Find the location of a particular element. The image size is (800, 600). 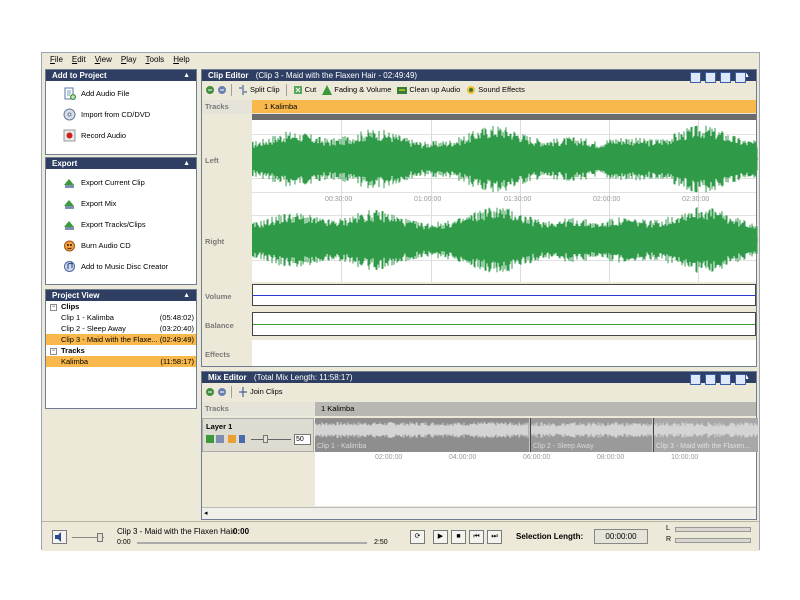

tracks-group: − Tracks is located at coordinates (121, 350).